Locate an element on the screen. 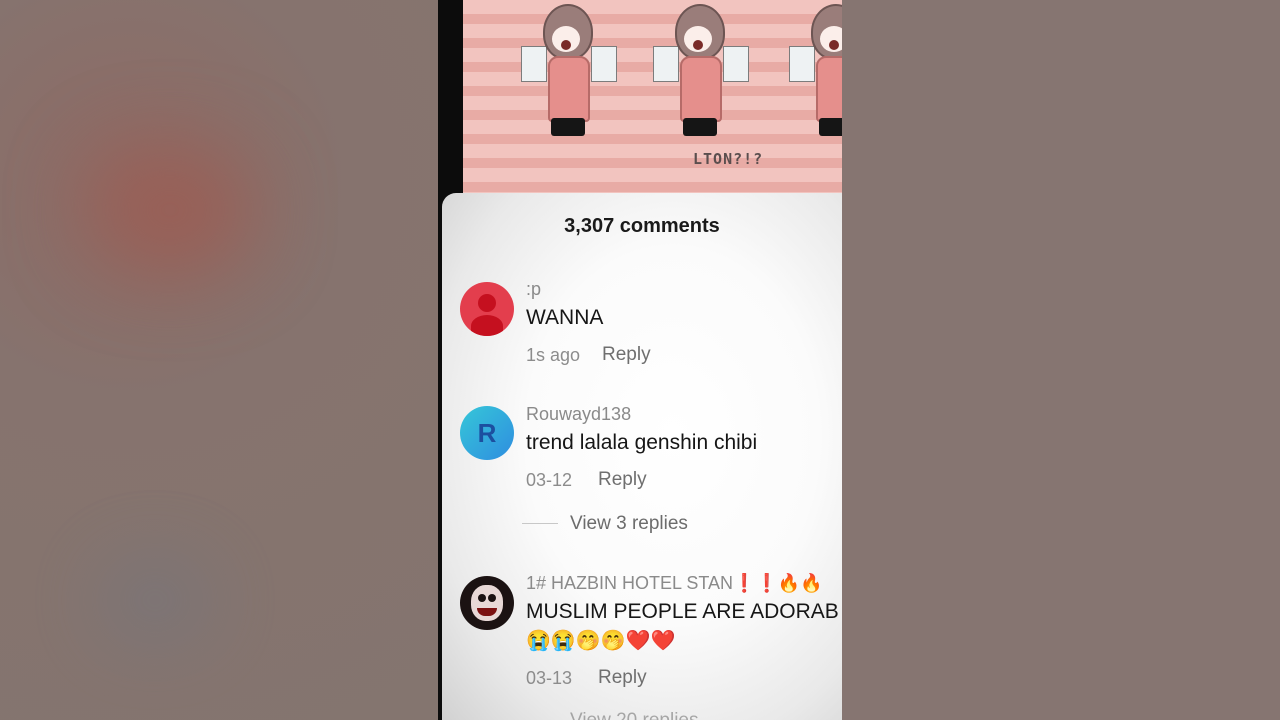 The height and width of the screenshot is (720, 1280). view-replies-button: View 3 replies is located at coordinates (605, 524).